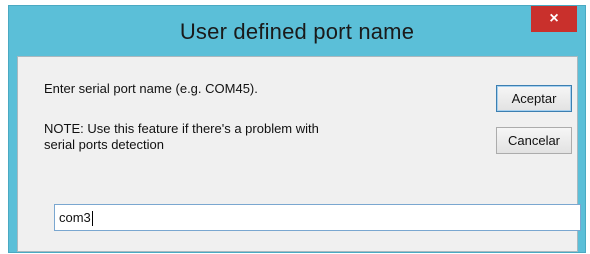  Describe the element at coordinates (92, 219) in the screenshot. I see `text-caret` at that location.